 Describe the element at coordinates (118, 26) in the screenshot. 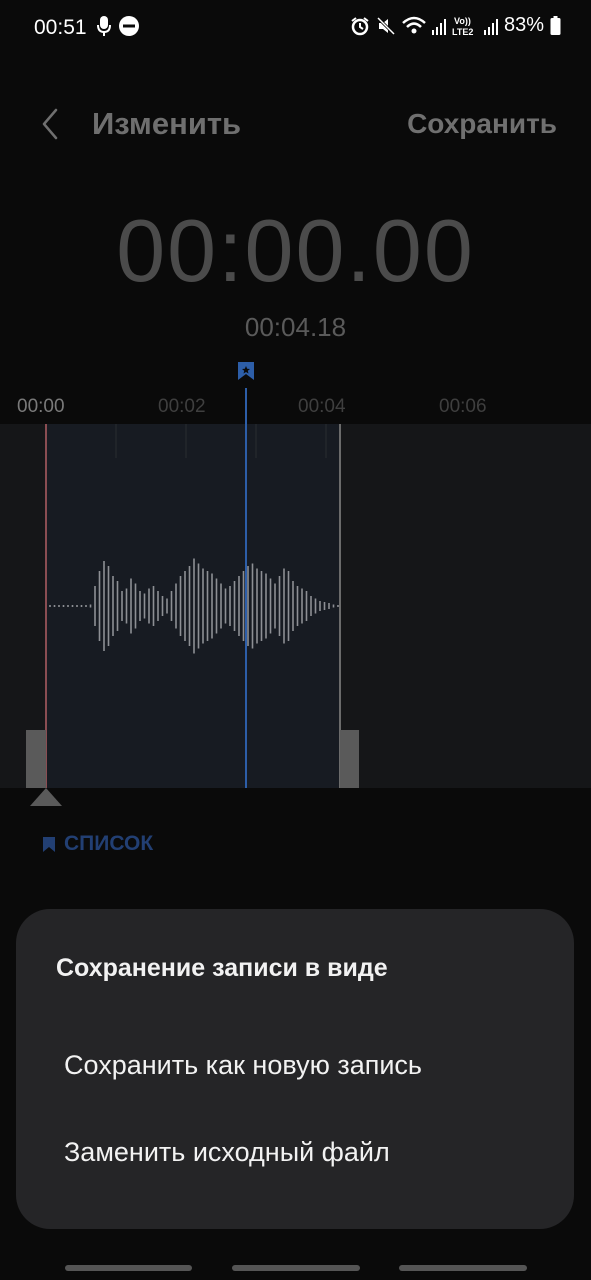

I see `status-left-icons` at that location.